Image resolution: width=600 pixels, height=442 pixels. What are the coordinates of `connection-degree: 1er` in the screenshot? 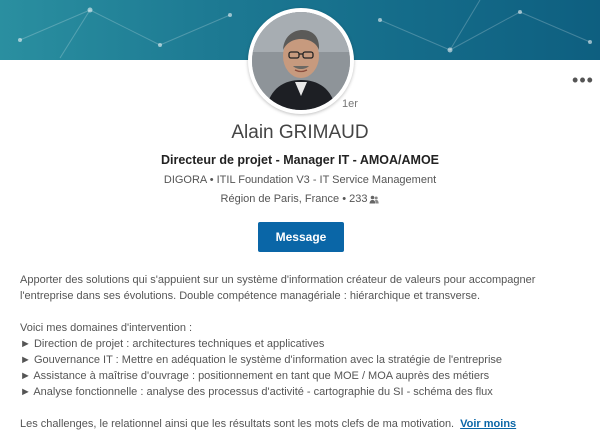 It's located at (350, 104).